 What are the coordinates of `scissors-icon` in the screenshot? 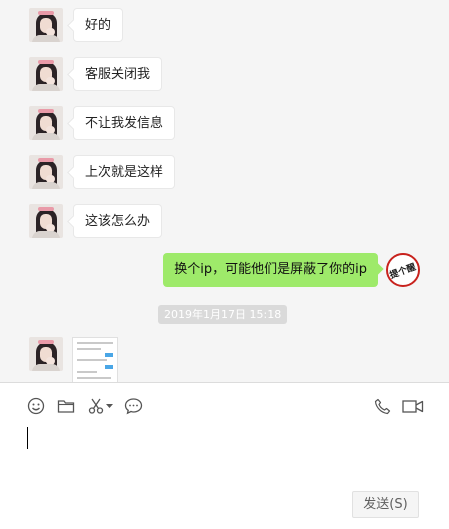 It's located at (96, 406).